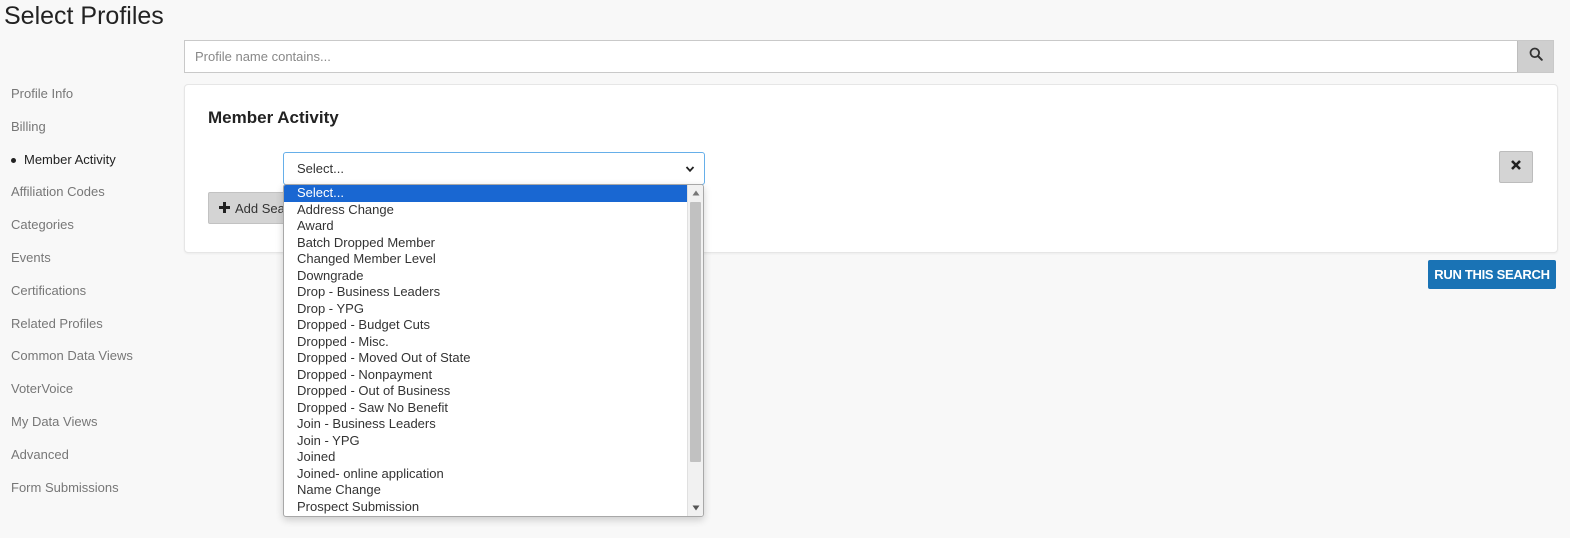  Describe the element at coordinates (91, 133) in the screenshot. I see `sidebar-item-billing: Billing` at that location.